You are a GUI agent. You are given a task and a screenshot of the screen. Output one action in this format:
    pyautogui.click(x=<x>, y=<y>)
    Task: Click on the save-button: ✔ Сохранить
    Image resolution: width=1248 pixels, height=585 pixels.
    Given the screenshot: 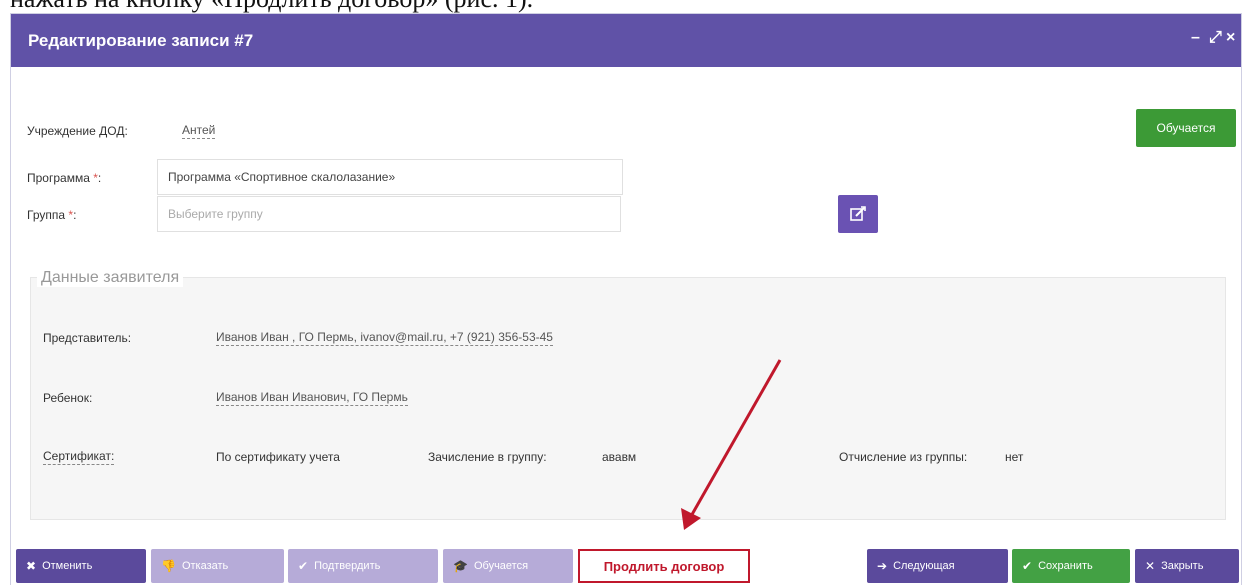 What is the action you would take?
    pyautogui.click(x=1071, y=566)
    